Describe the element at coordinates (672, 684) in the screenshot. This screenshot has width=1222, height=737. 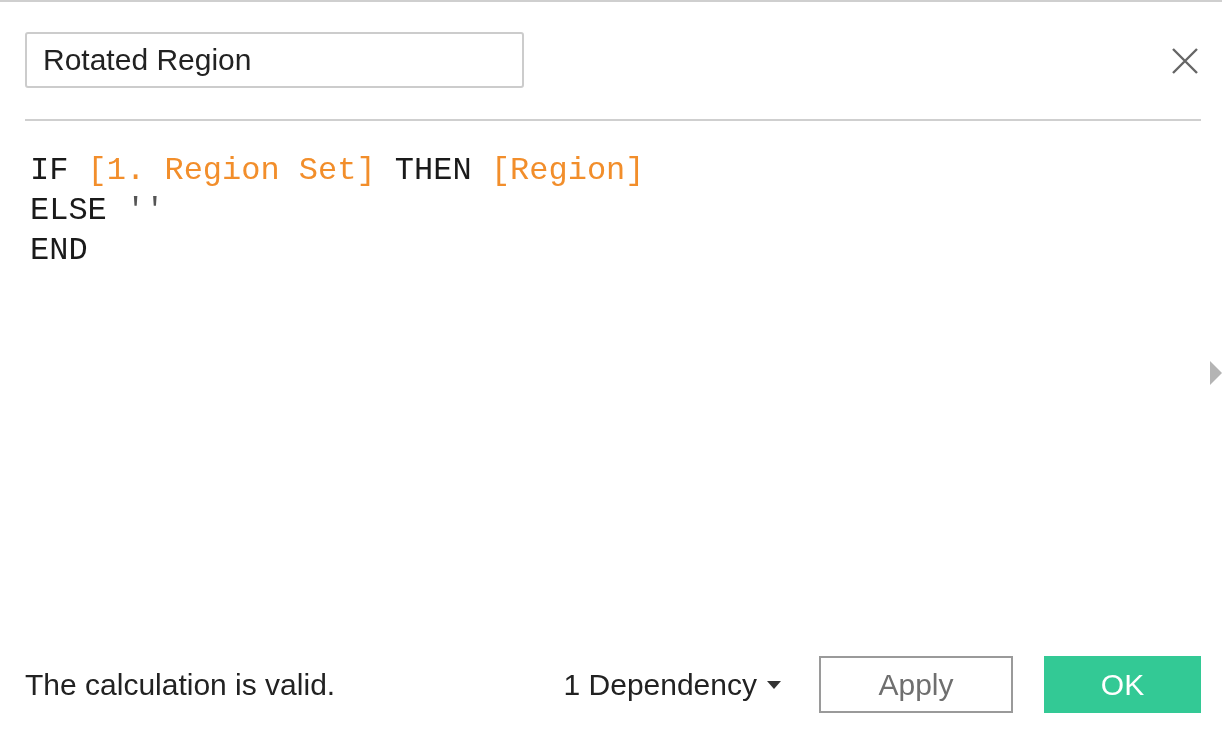
I see `dependency-dropdown: 1 Dependency` at that location.